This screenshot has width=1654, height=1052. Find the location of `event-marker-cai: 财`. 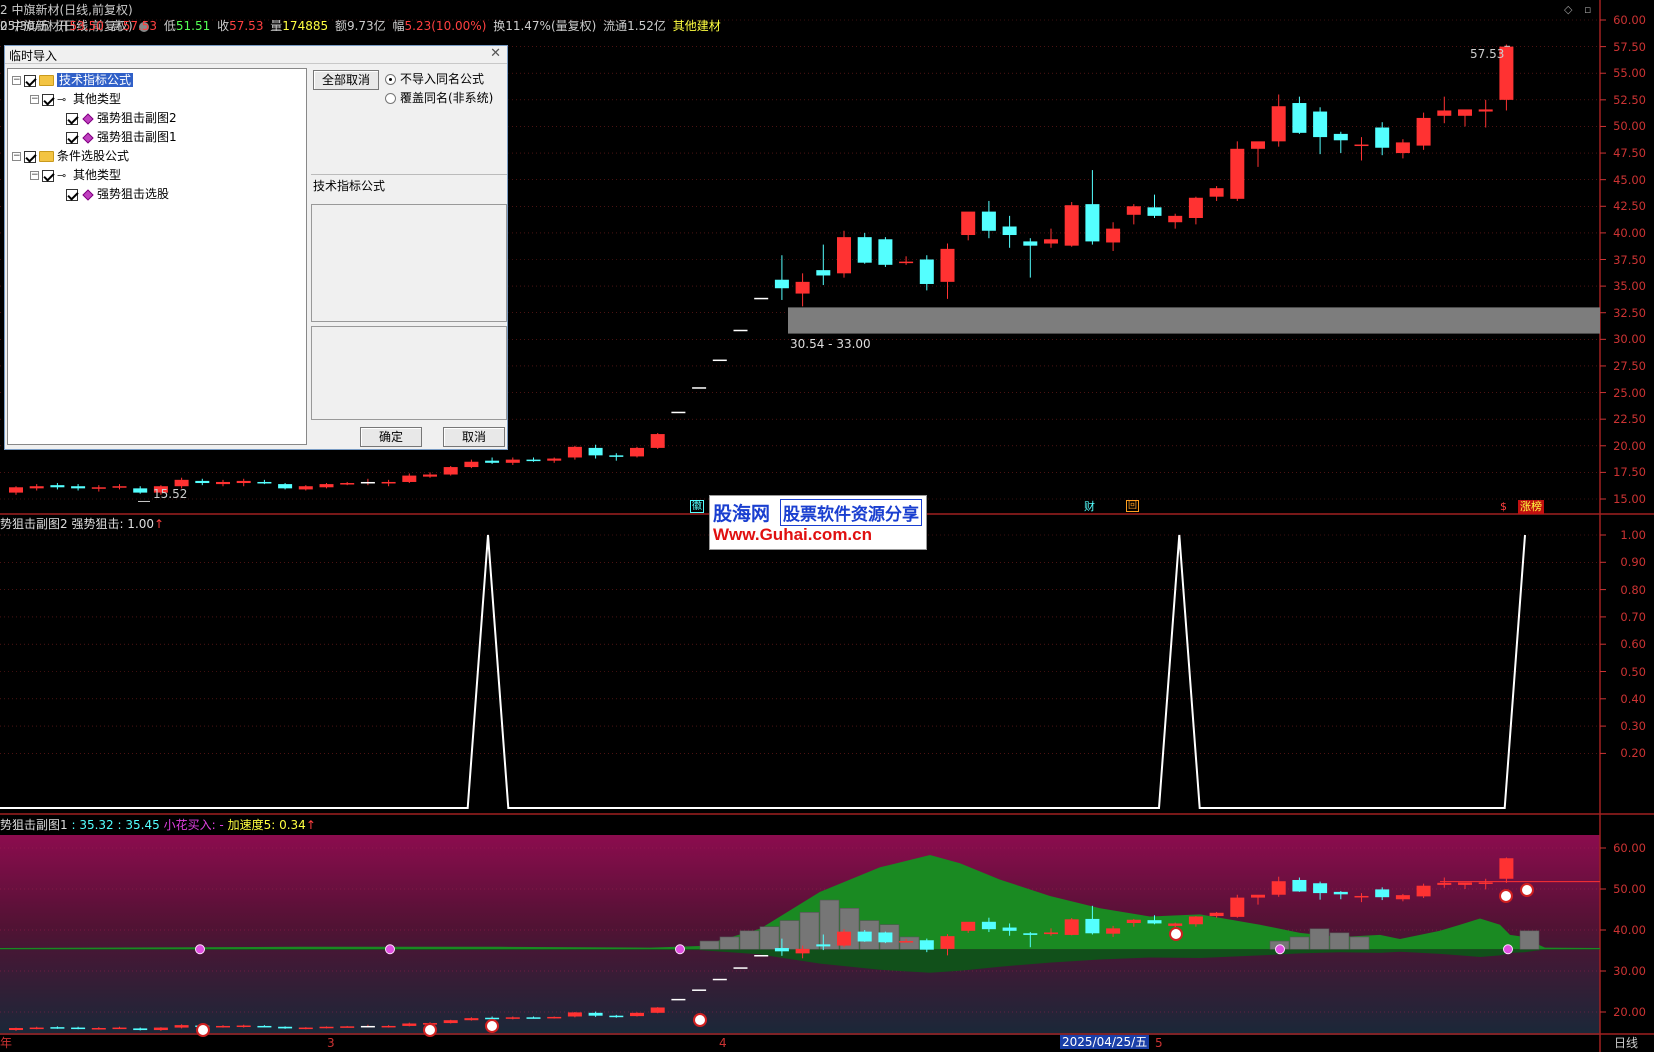

event-marker-cai: 财 is located at coordinates (1089, 507).